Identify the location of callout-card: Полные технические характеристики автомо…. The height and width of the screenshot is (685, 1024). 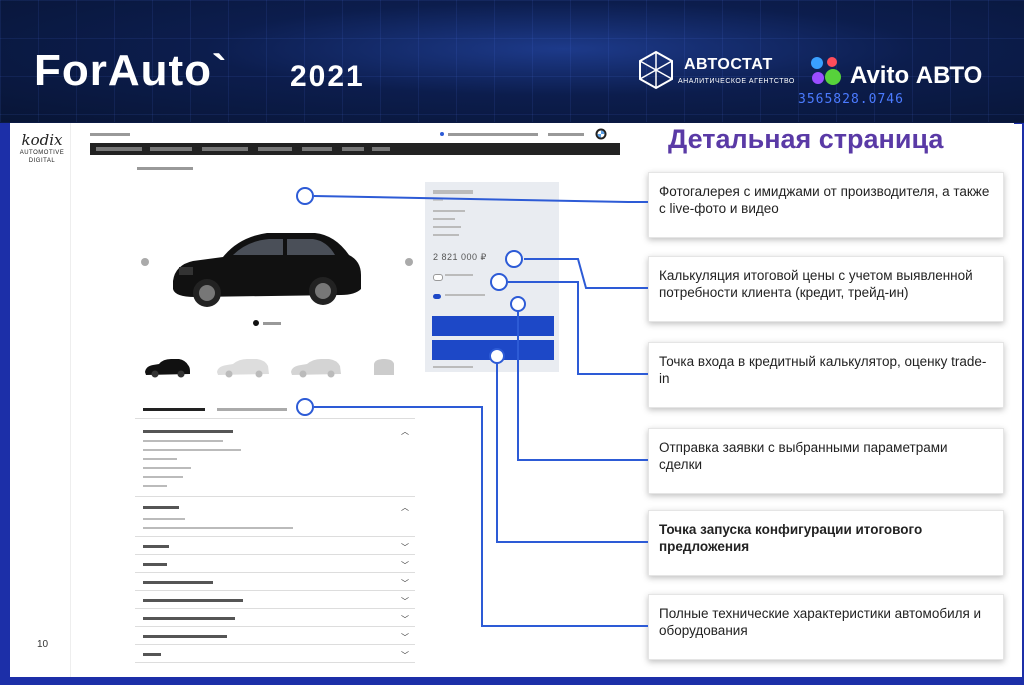
(826, 627).